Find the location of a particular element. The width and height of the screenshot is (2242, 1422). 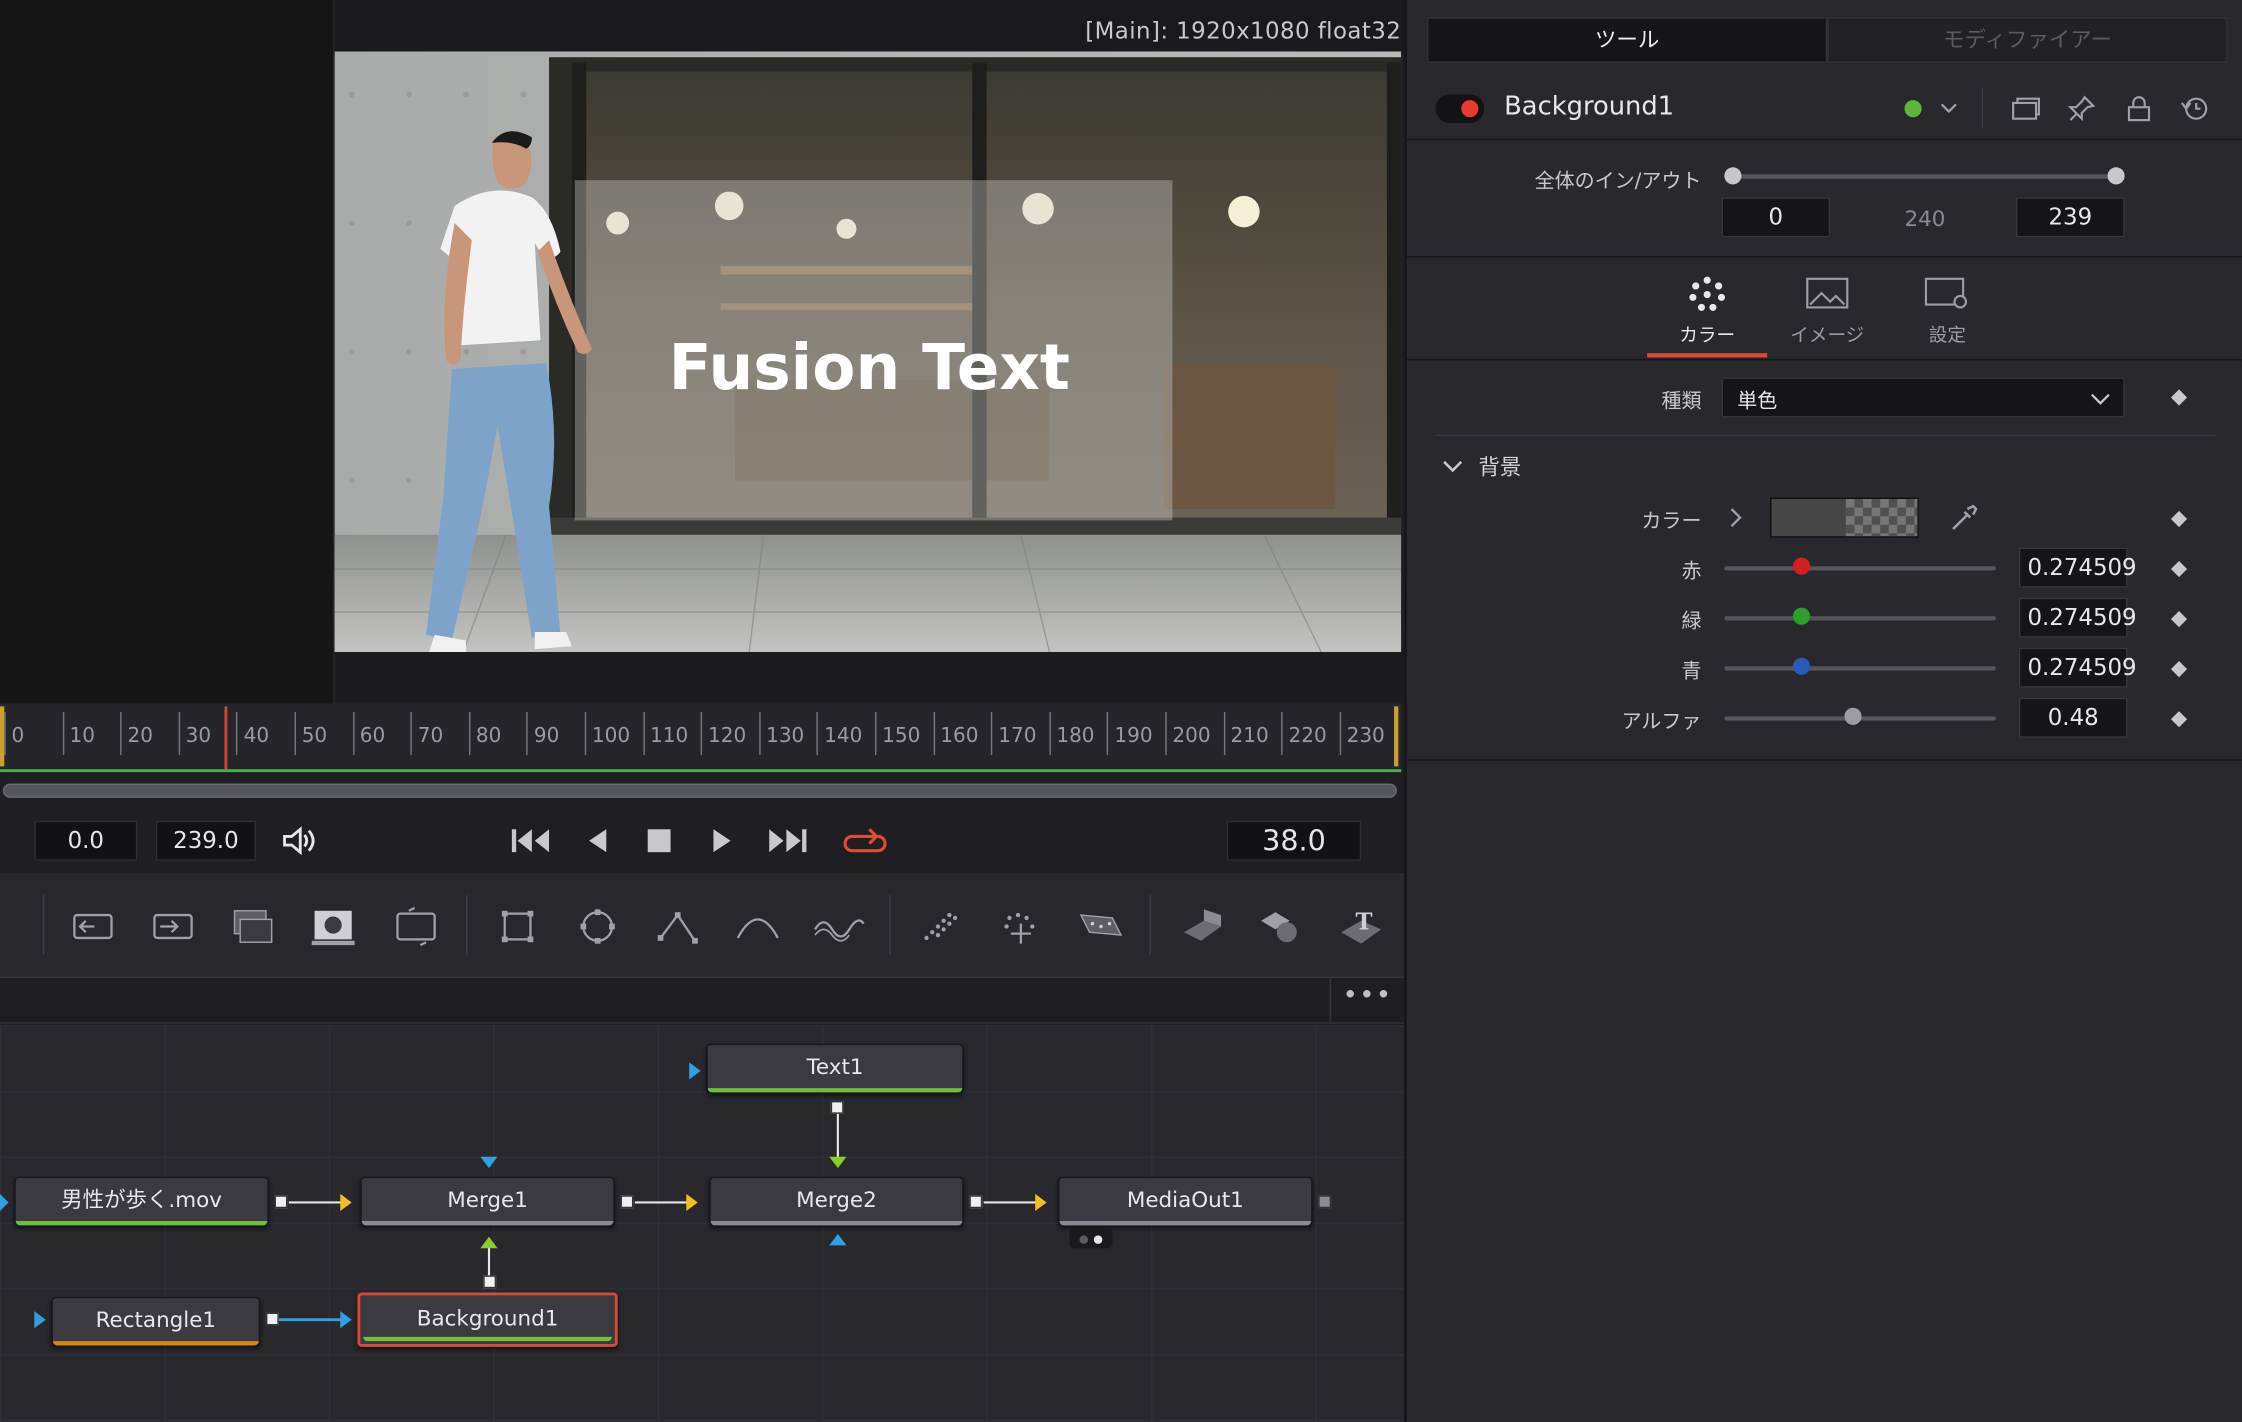

node-merge1: Merge1 is located at coordinates (487, 1201).